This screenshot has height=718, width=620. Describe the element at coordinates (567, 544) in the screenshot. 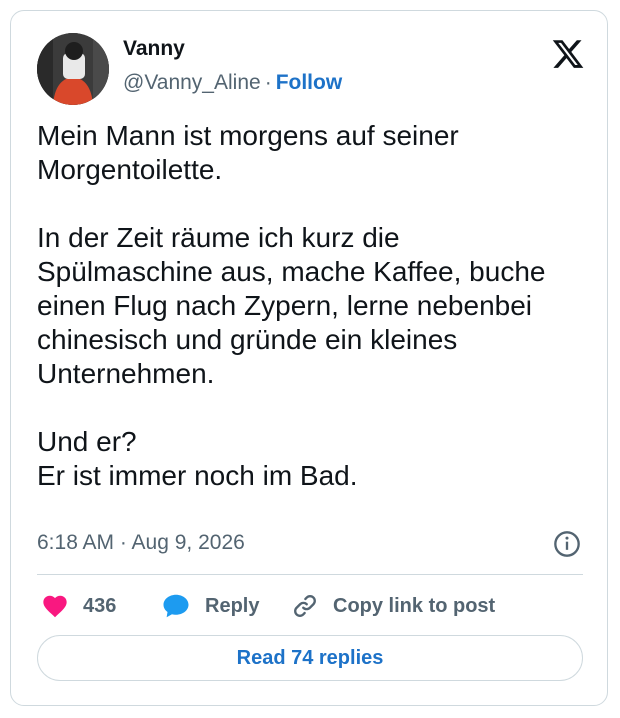

I see `info-icon` at that location.